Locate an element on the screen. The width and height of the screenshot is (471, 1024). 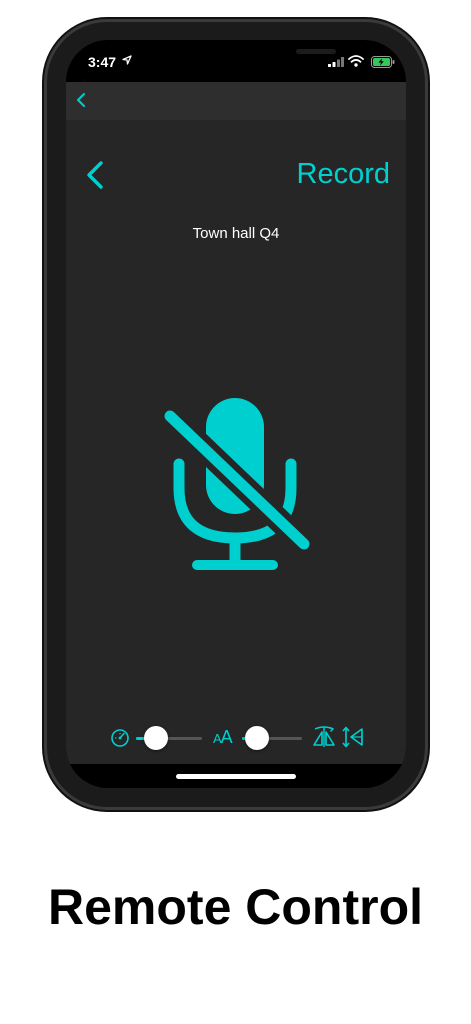
wifi-icon is located at coordinates (356, 61).